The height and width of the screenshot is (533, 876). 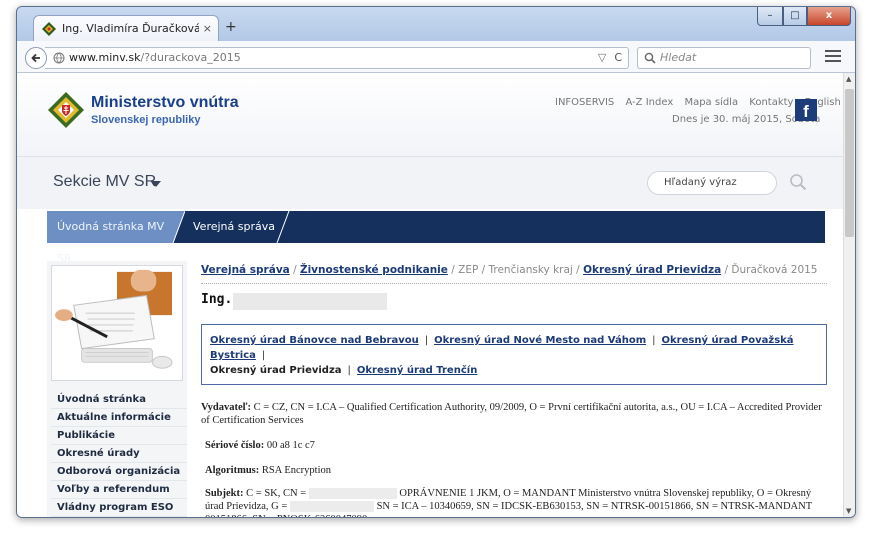 I want to click on algoritmus-field: Algoritmus: RSA Encryption, so click(x=514, y=470).